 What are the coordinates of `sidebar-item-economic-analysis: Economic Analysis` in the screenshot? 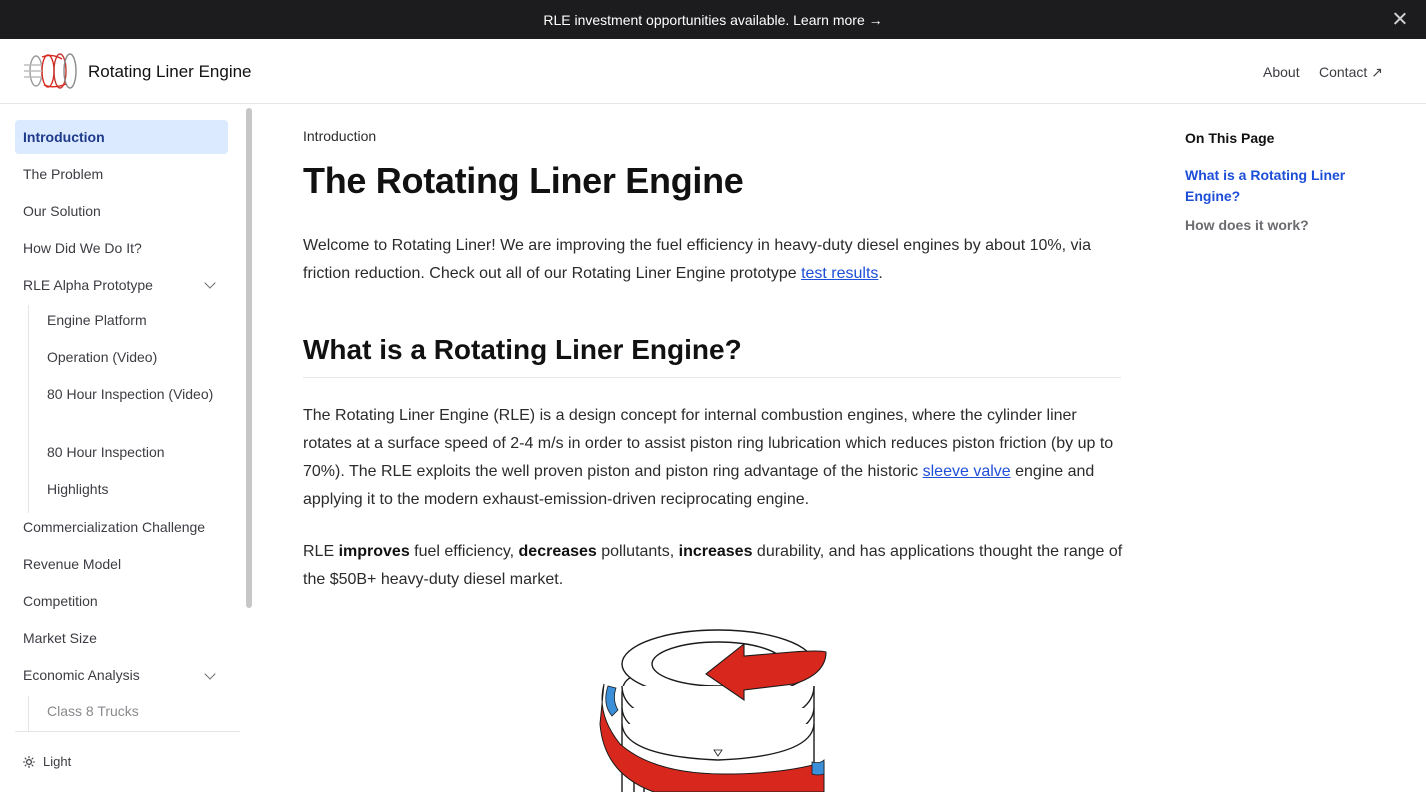 It's located at (121, 675).